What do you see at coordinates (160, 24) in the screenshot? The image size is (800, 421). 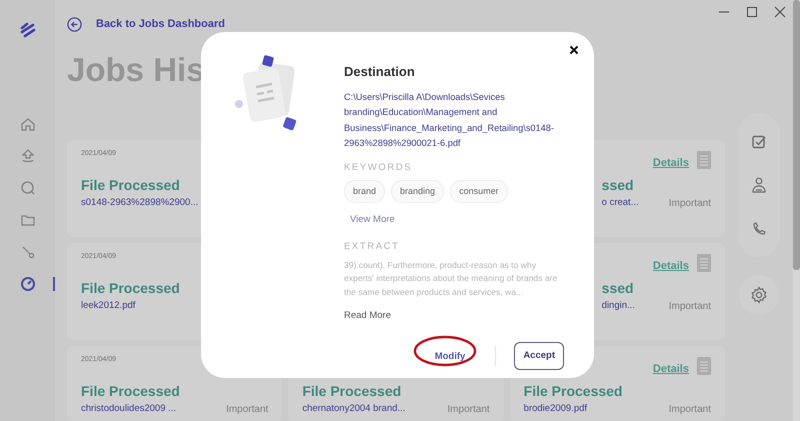 I see `back-link: Back to Jobs Dashboard` at bounding box center [160, 24].